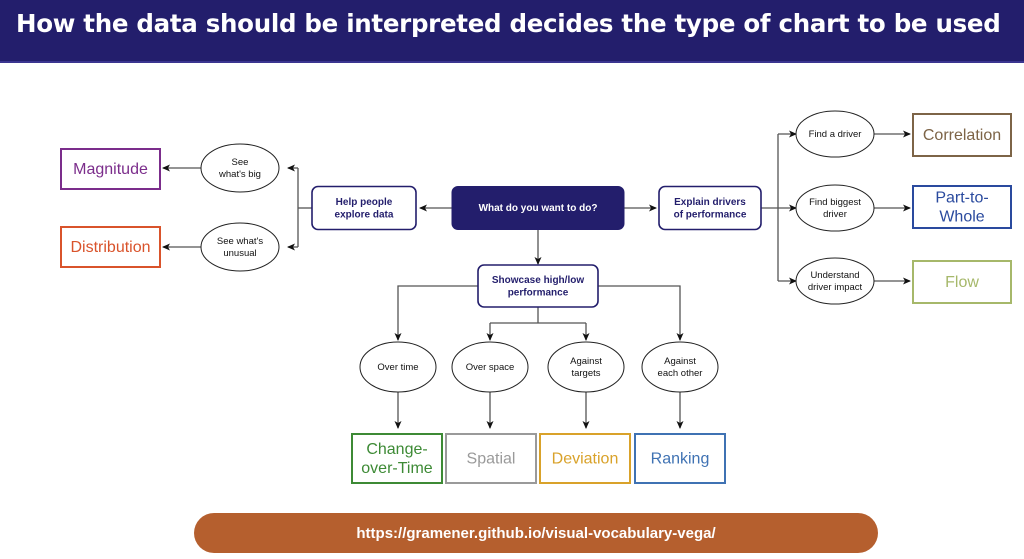 Image resolution: width=1024 pixels, height=559 pixels. I want to click on chart-type-spatial-label: Spatial, so click(491, 458).